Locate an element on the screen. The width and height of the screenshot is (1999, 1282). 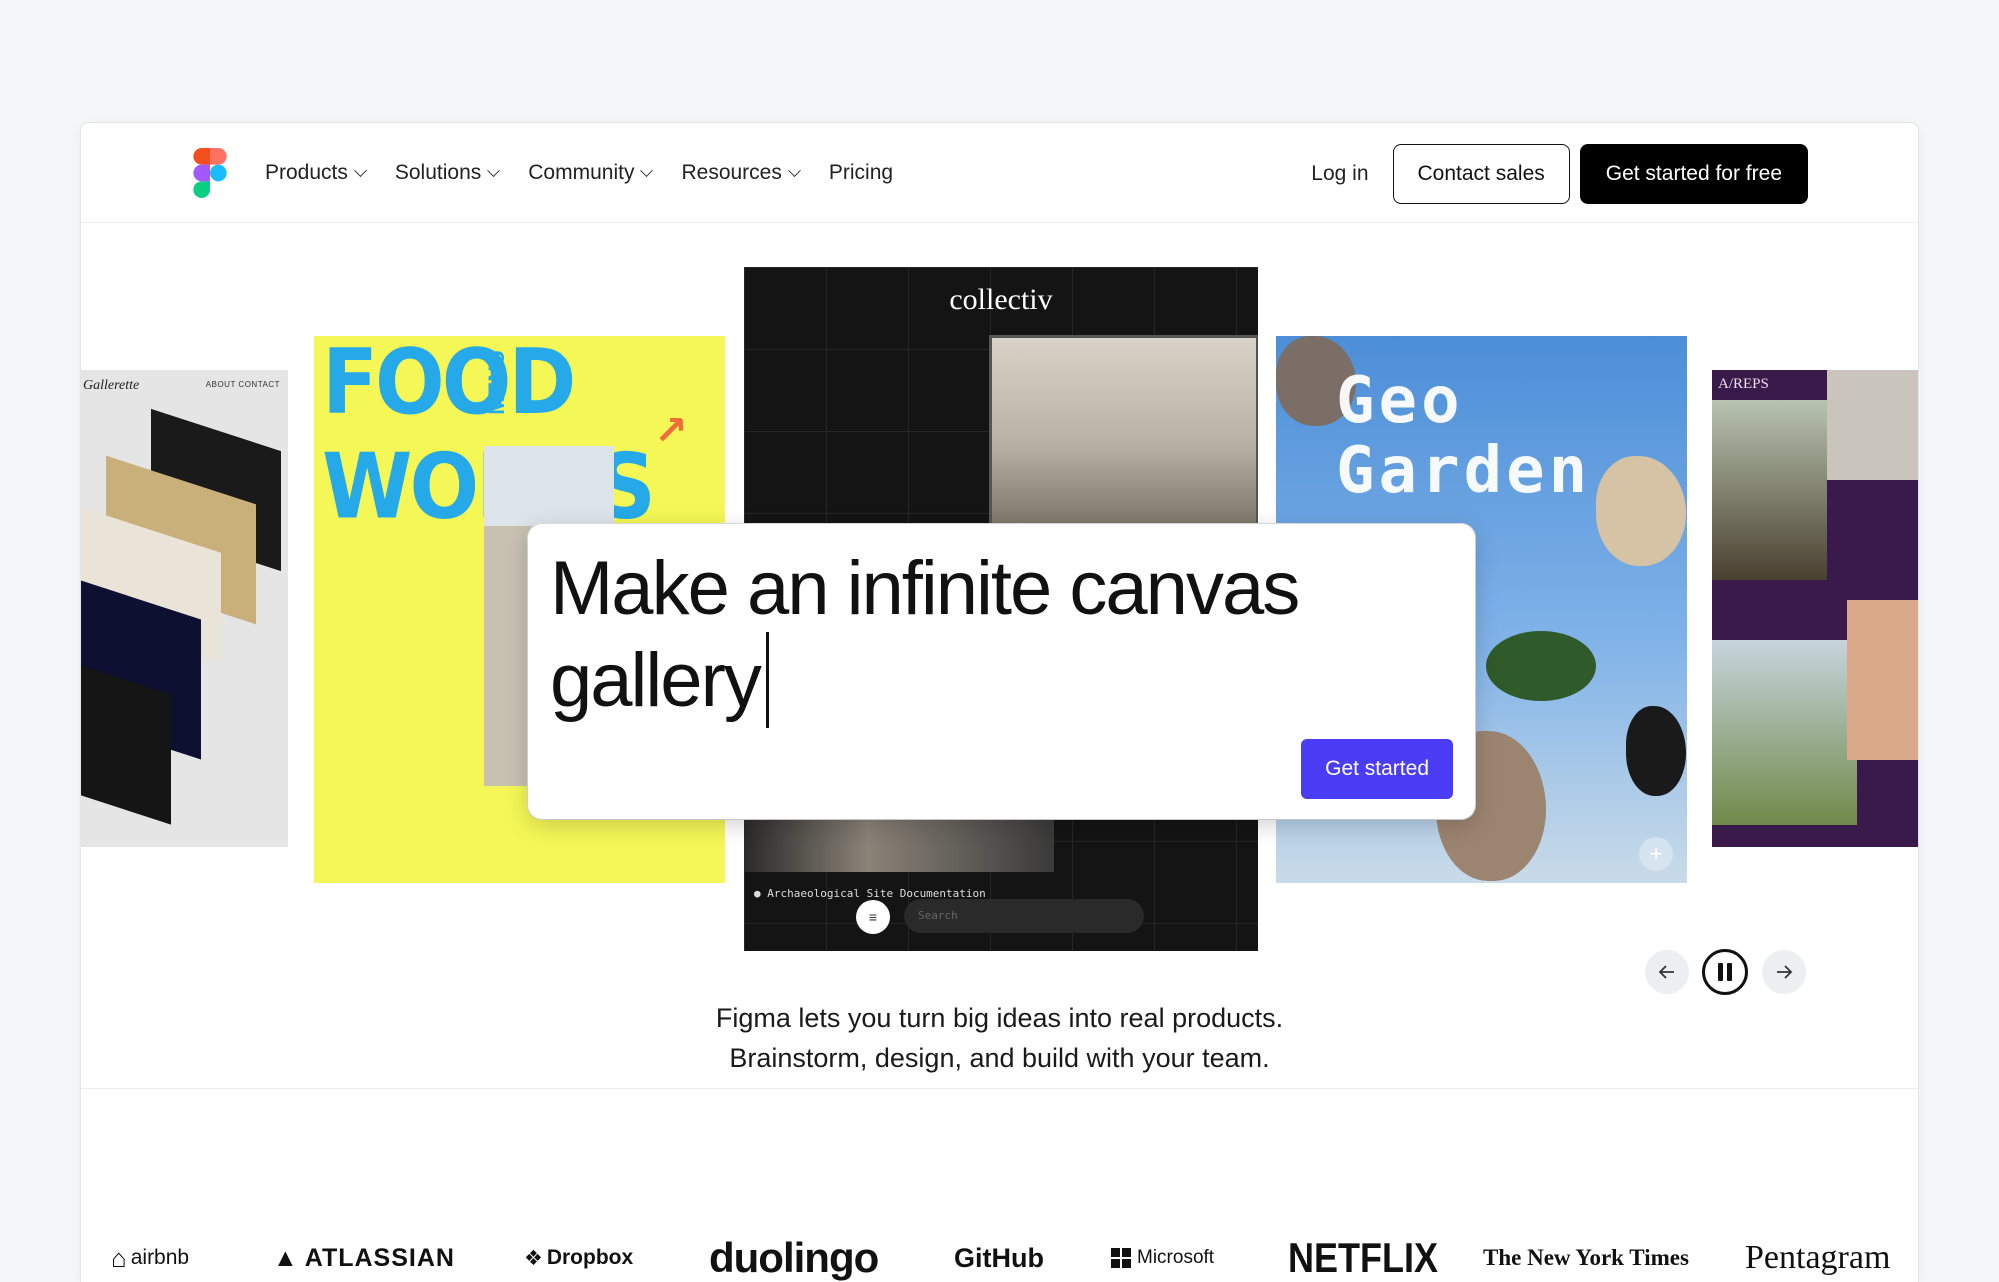
logo-airbnb: ⌂ airbnb is located at coordinates (150, 1257).